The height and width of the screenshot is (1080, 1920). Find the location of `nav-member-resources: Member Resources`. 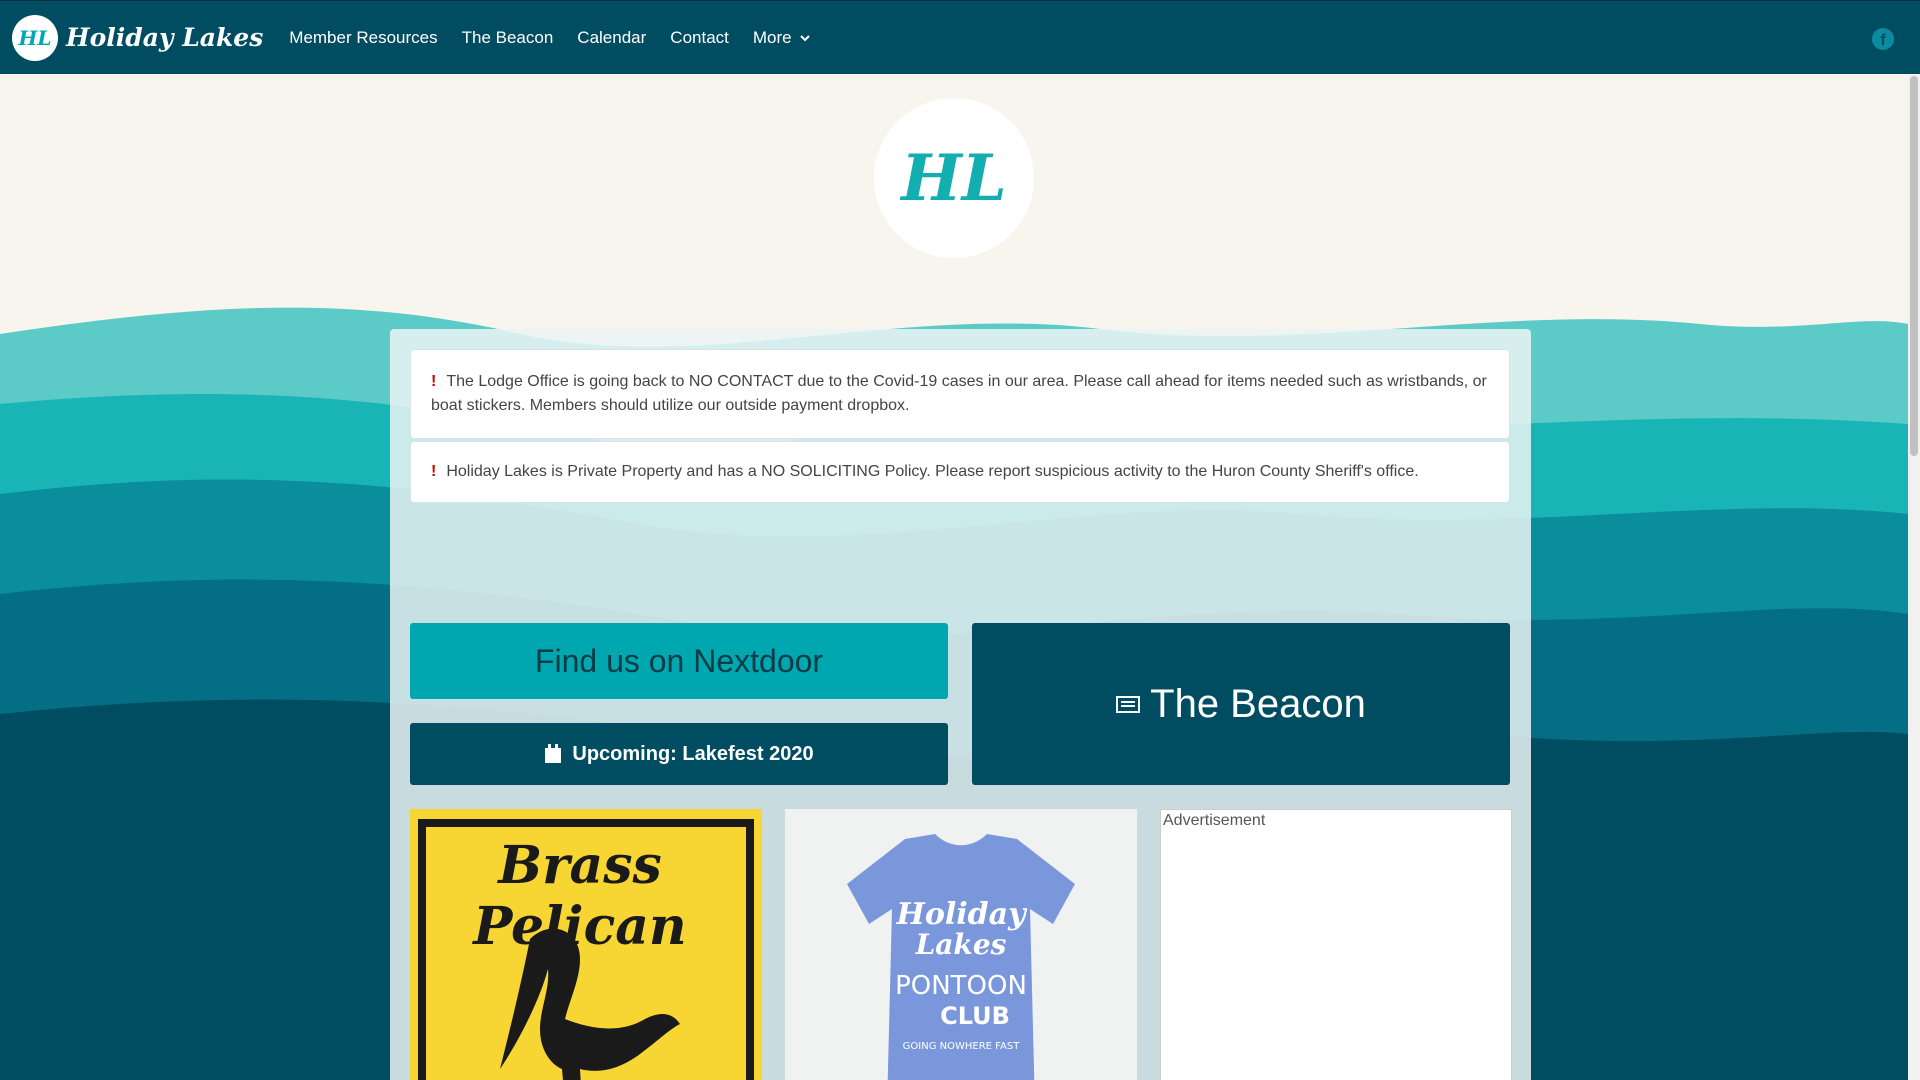

nav-member-resources: Member Resources is located at coordinates (363, 38).